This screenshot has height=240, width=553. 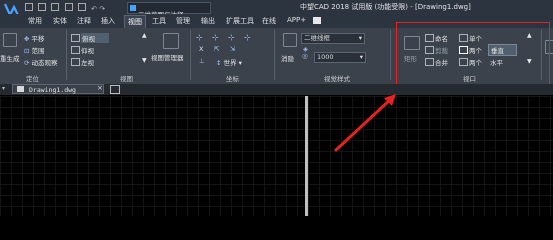 What do you see at coordinates (108, 21) in the screenshot?
I see `tab-insert: 插入` at bounding box center [108, 21].